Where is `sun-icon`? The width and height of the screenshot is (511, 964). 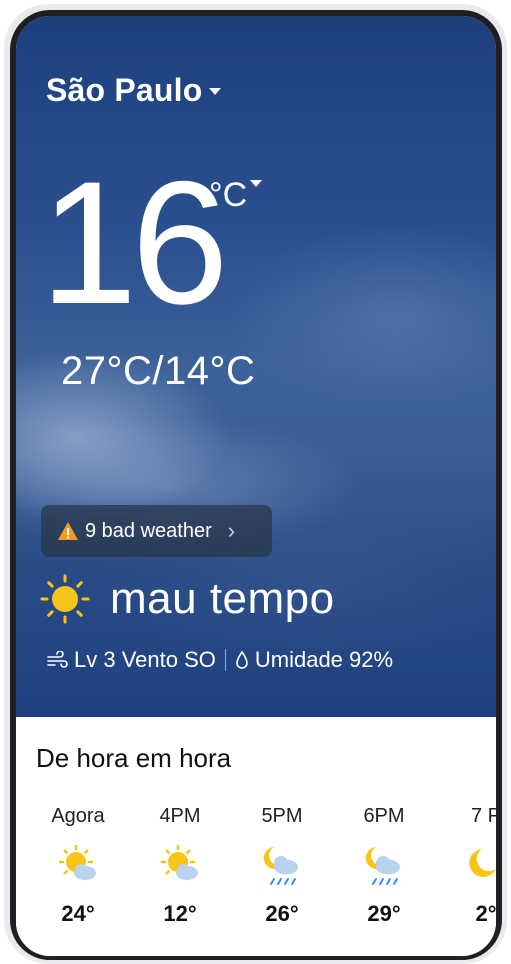 sun-icon is located at coordinates (65, 599).